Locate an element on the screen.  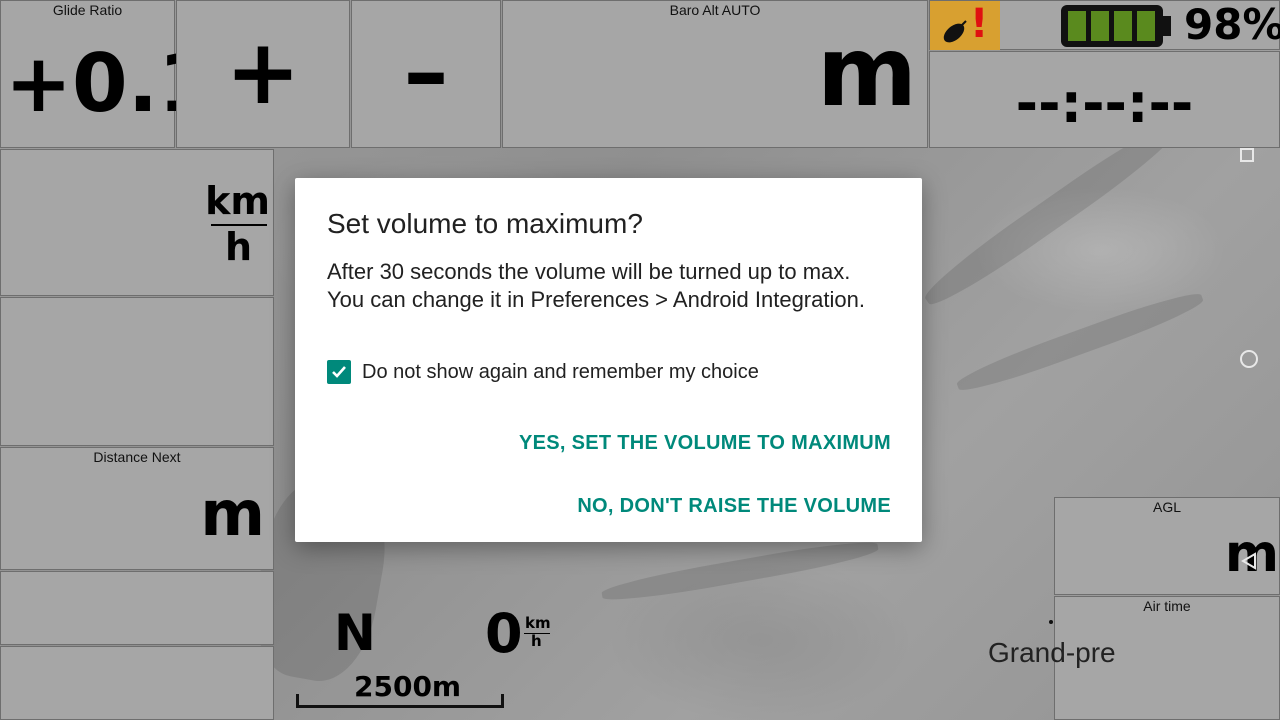
map-speed-unit-top: km is located at coordinates (538, 623).